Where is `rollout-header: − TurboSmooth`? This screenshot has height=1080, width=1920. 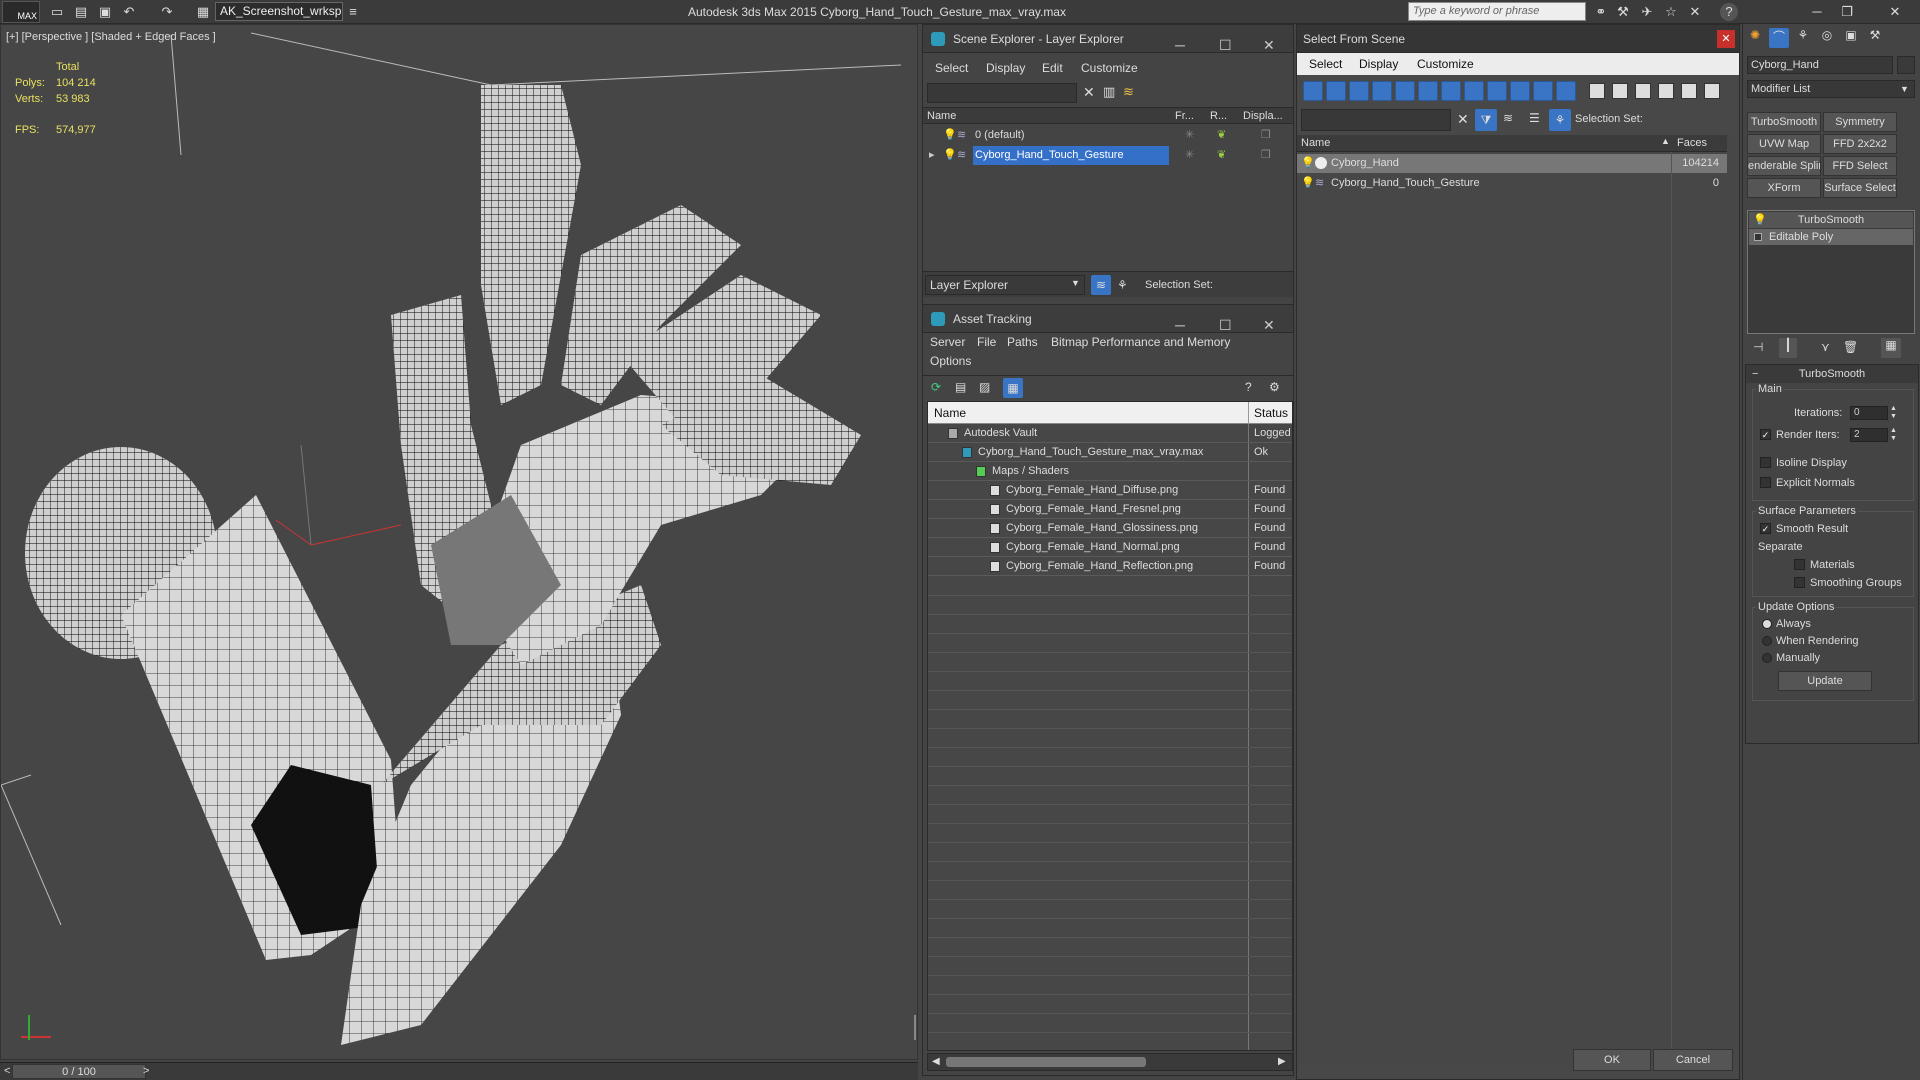 rollout-header: − TurboSmooth is located at coordinates (1832, 374).